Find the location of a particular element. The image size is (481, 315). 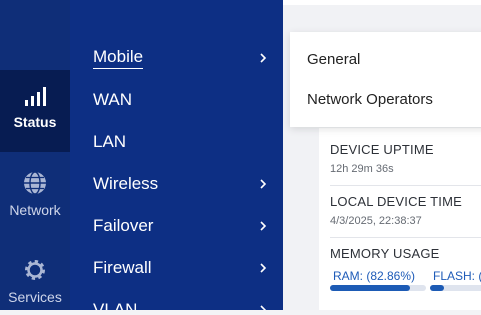

subnav-item-failover: Failover is located at coordinates (180, 226).